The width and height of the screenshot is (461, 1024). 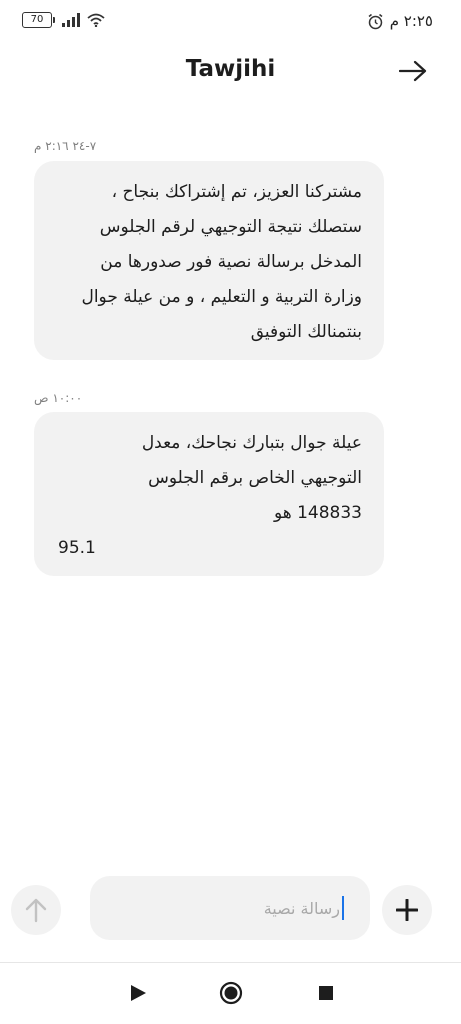 What do you see at coordinates (343, 908) in the screenshot?
I see `text-cursor` at bounding box center [343, 908].